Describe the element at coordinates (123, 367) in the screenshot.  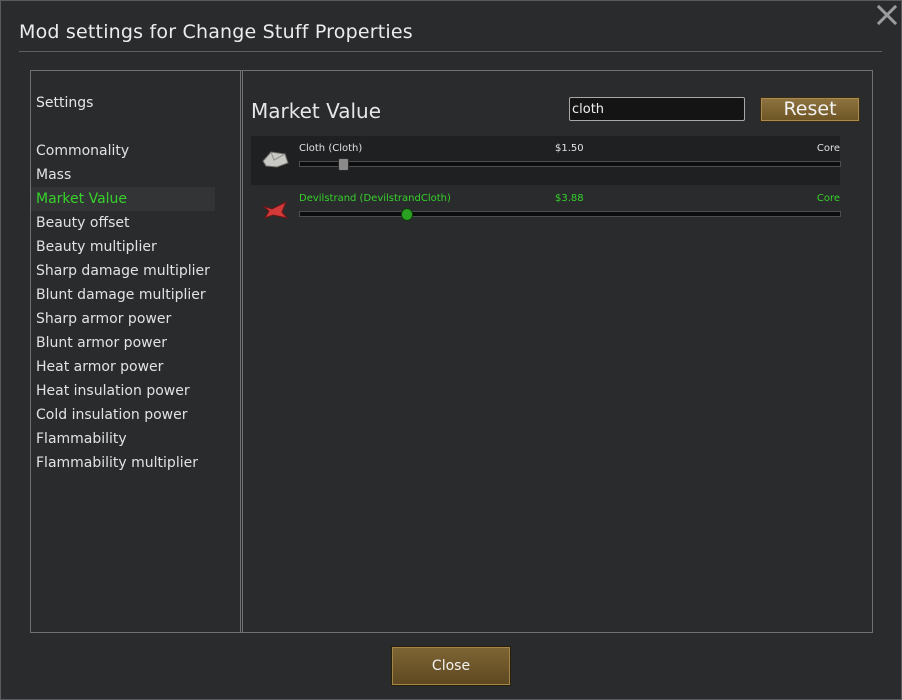
I see `sidebar-item-heat-armor-power: Heat armor power` at that location.